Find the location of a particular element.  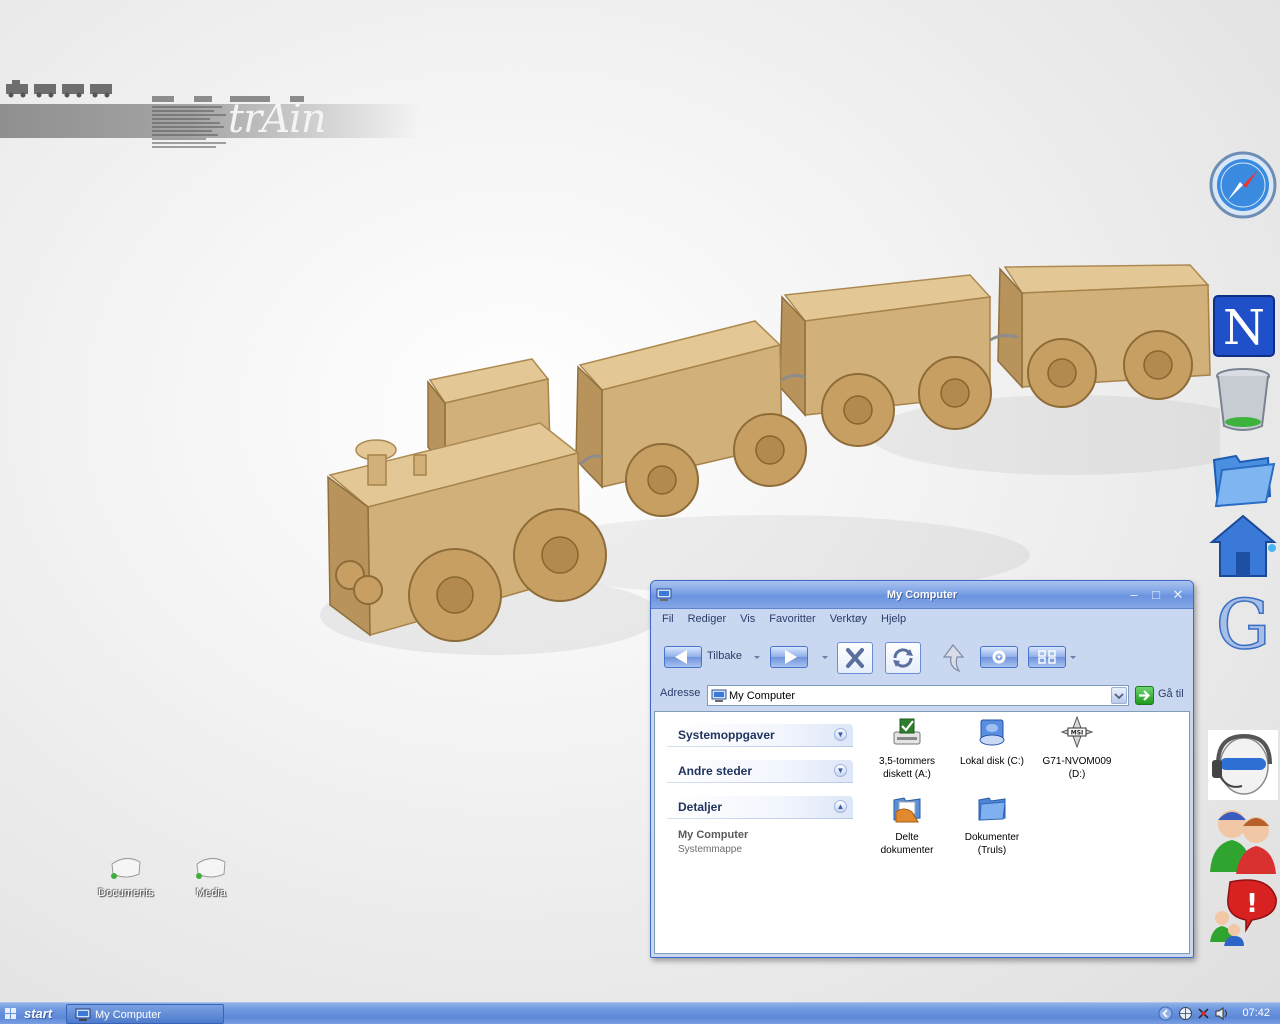

details-title: My Computer is located at coordinates (713, 835).